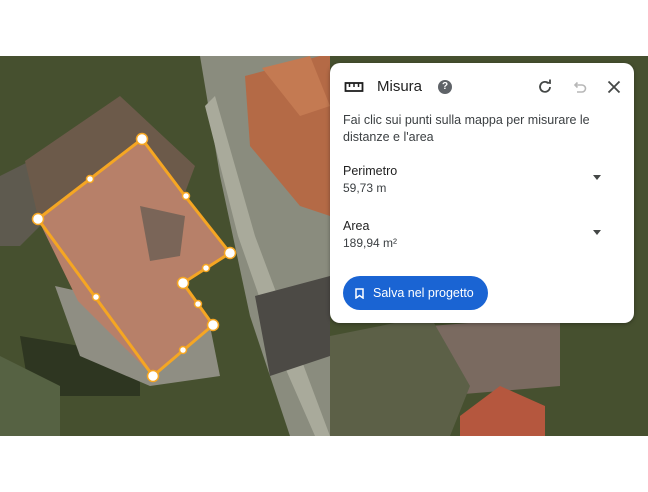  I want to click on panel-header: Misura ?, so click(482, 87).